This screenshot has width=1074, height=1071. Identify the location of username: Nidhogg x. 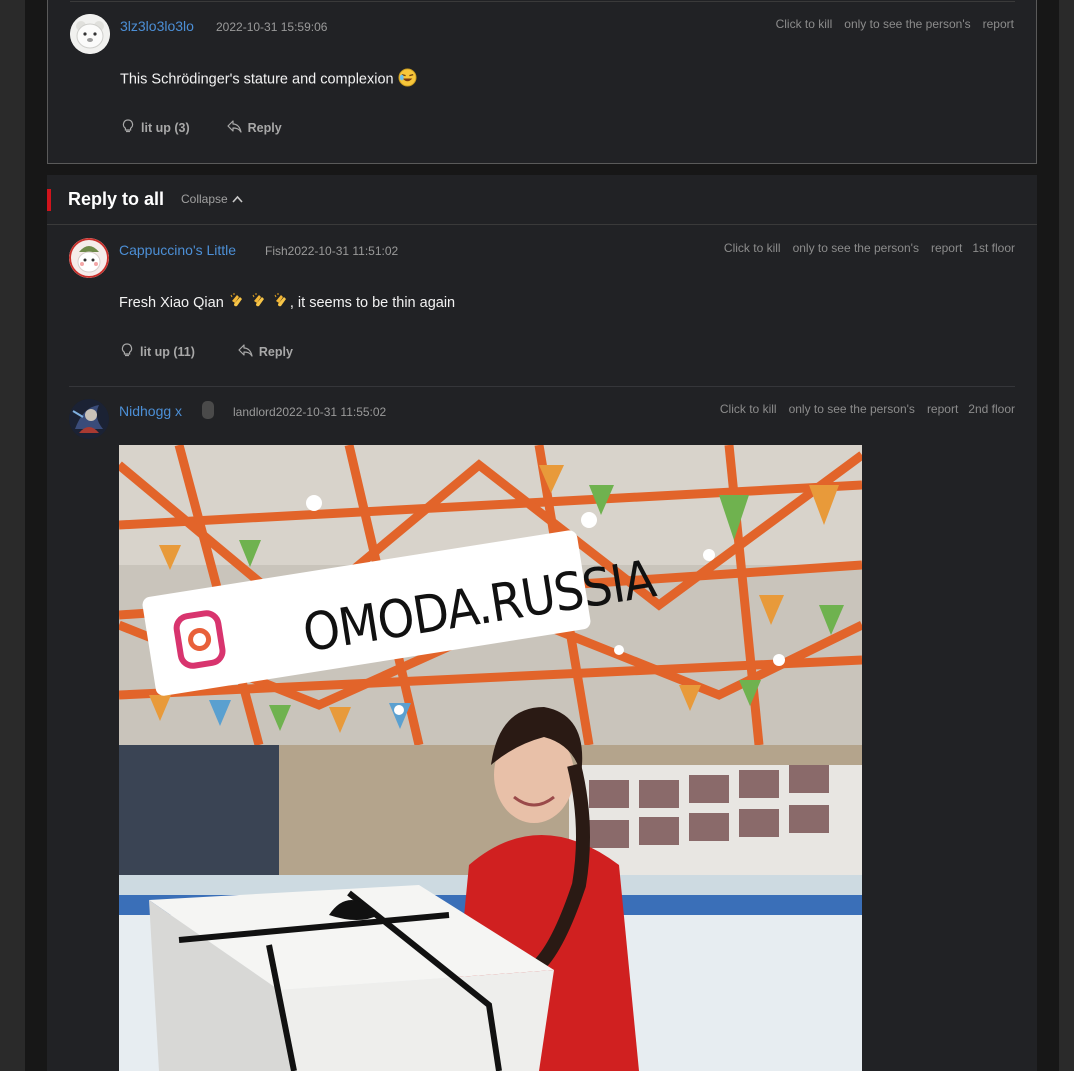
(150, 411).